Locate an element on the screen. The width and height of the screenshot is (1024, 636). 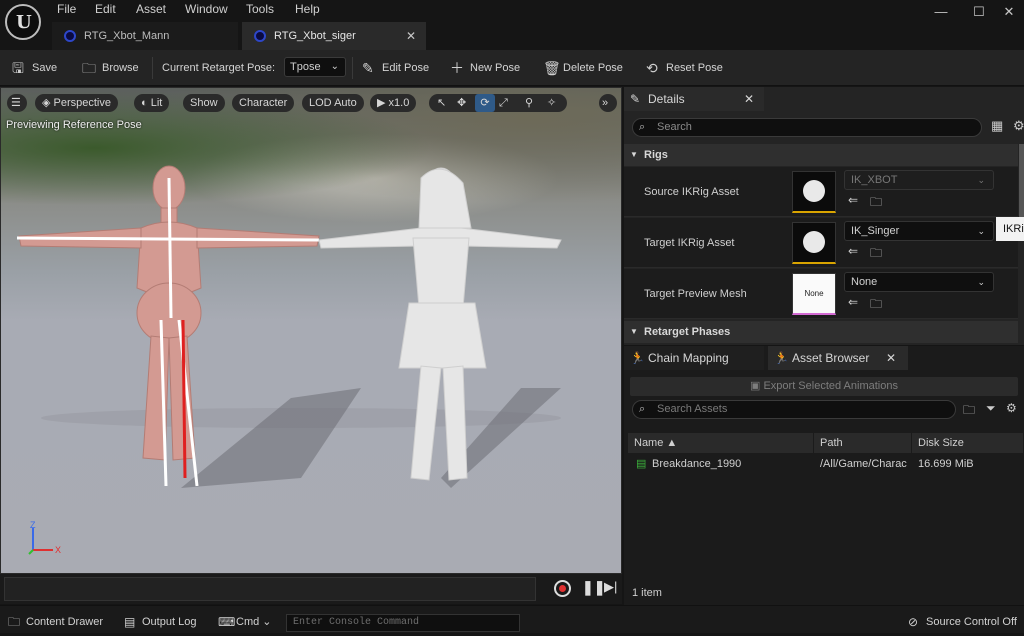
expand-toolbar-button: » is located at coordinates (608, 103).